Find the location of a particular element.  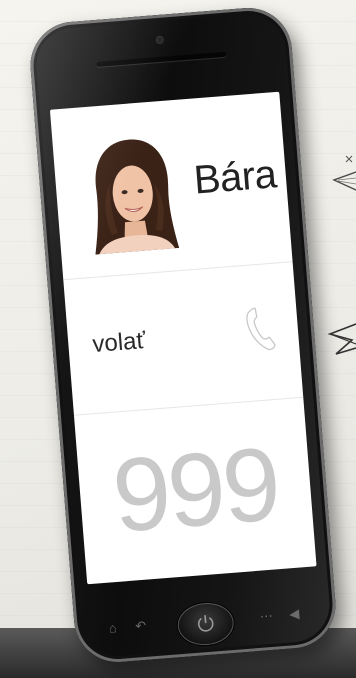

call-label: volať is located at coordinates (119, 343).